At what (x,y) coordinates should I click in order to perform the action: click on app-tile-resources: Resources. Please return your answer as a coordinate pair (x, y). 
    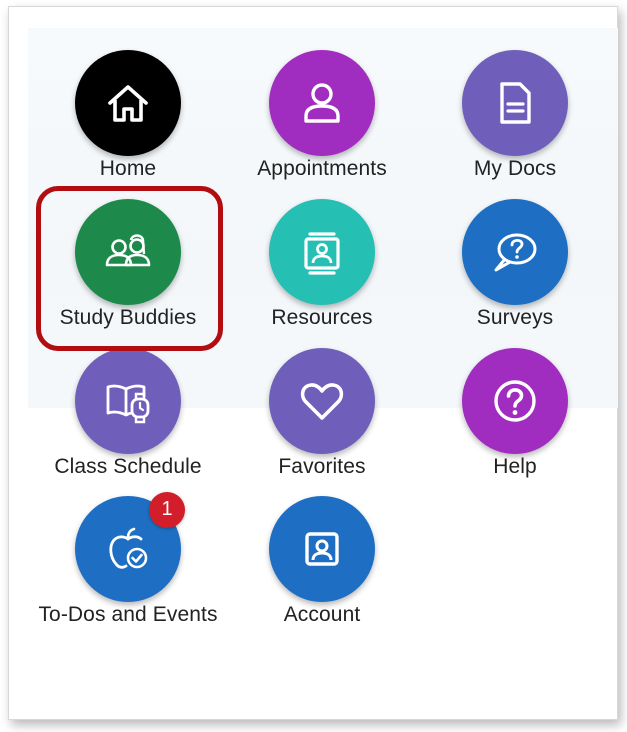
    Looking at the image, I should click on (322, 269).